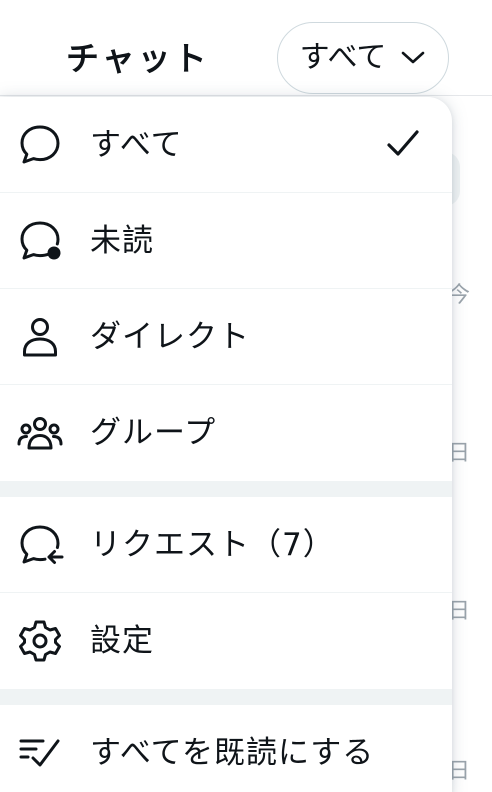  I want to click on person-icon, so click(40, 337).